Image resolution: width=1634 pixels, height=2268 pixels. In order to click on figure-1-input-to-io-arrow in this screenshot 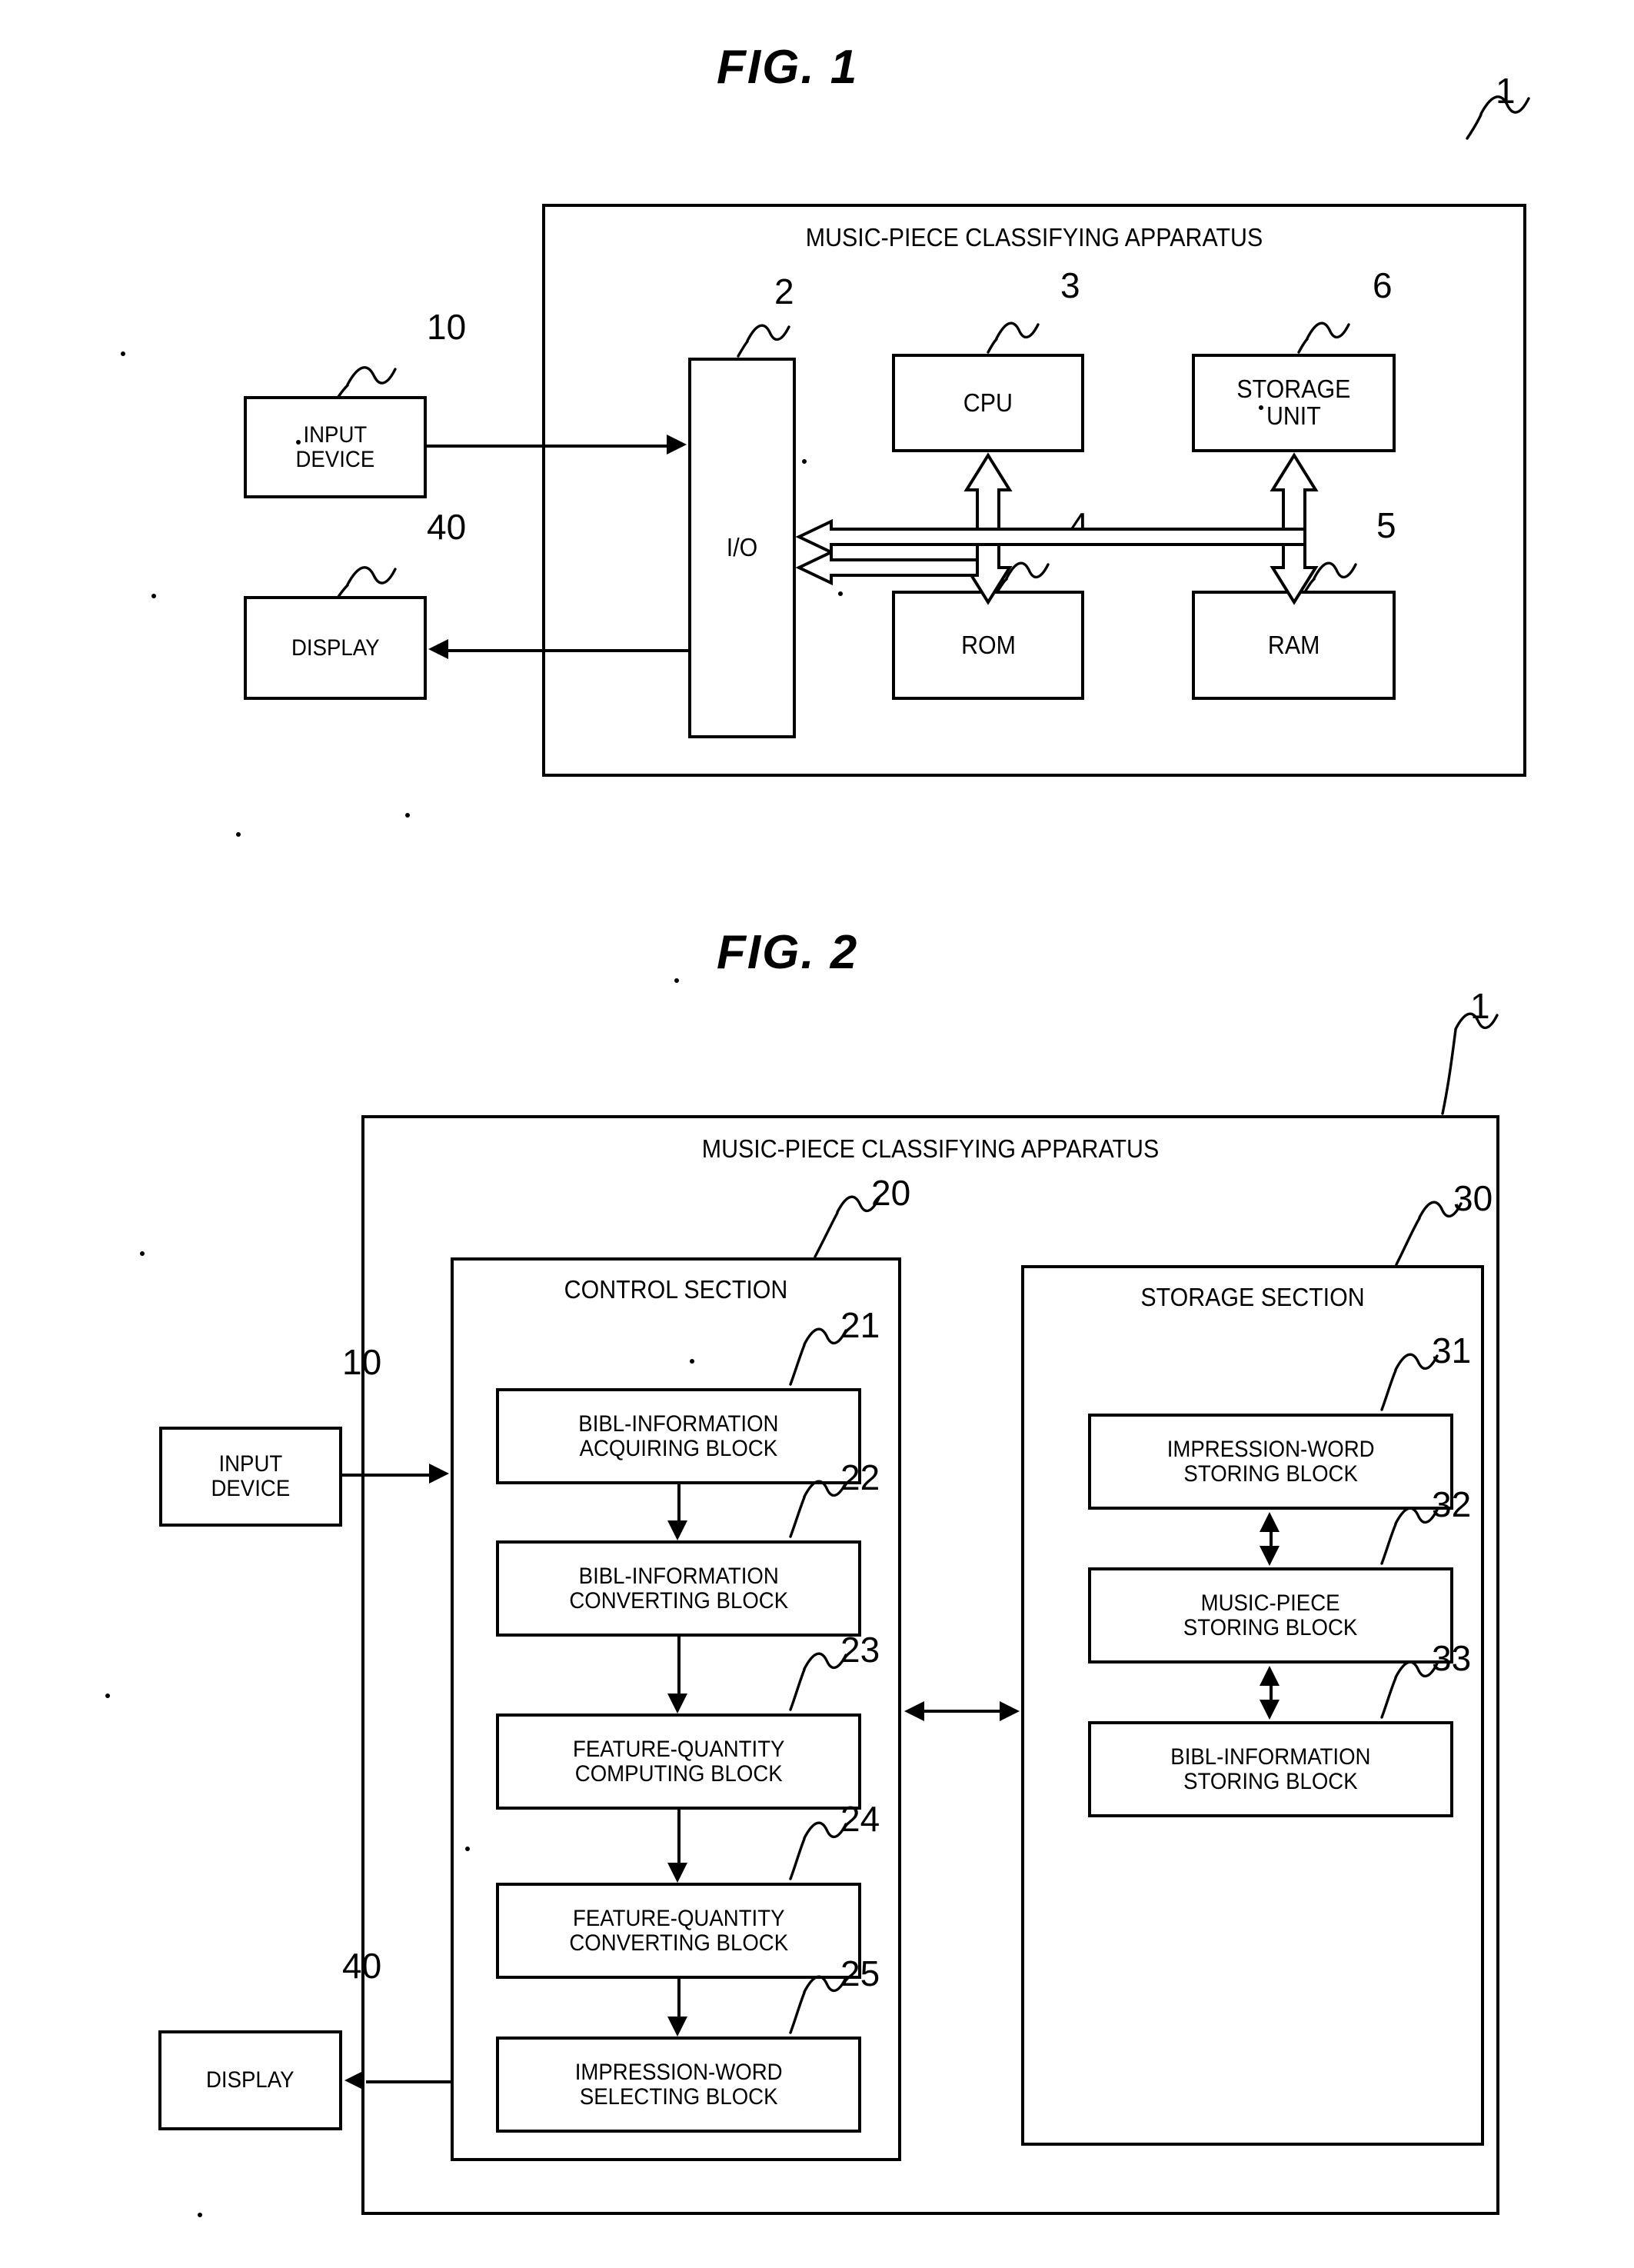, I will do `click(677, 445)`.